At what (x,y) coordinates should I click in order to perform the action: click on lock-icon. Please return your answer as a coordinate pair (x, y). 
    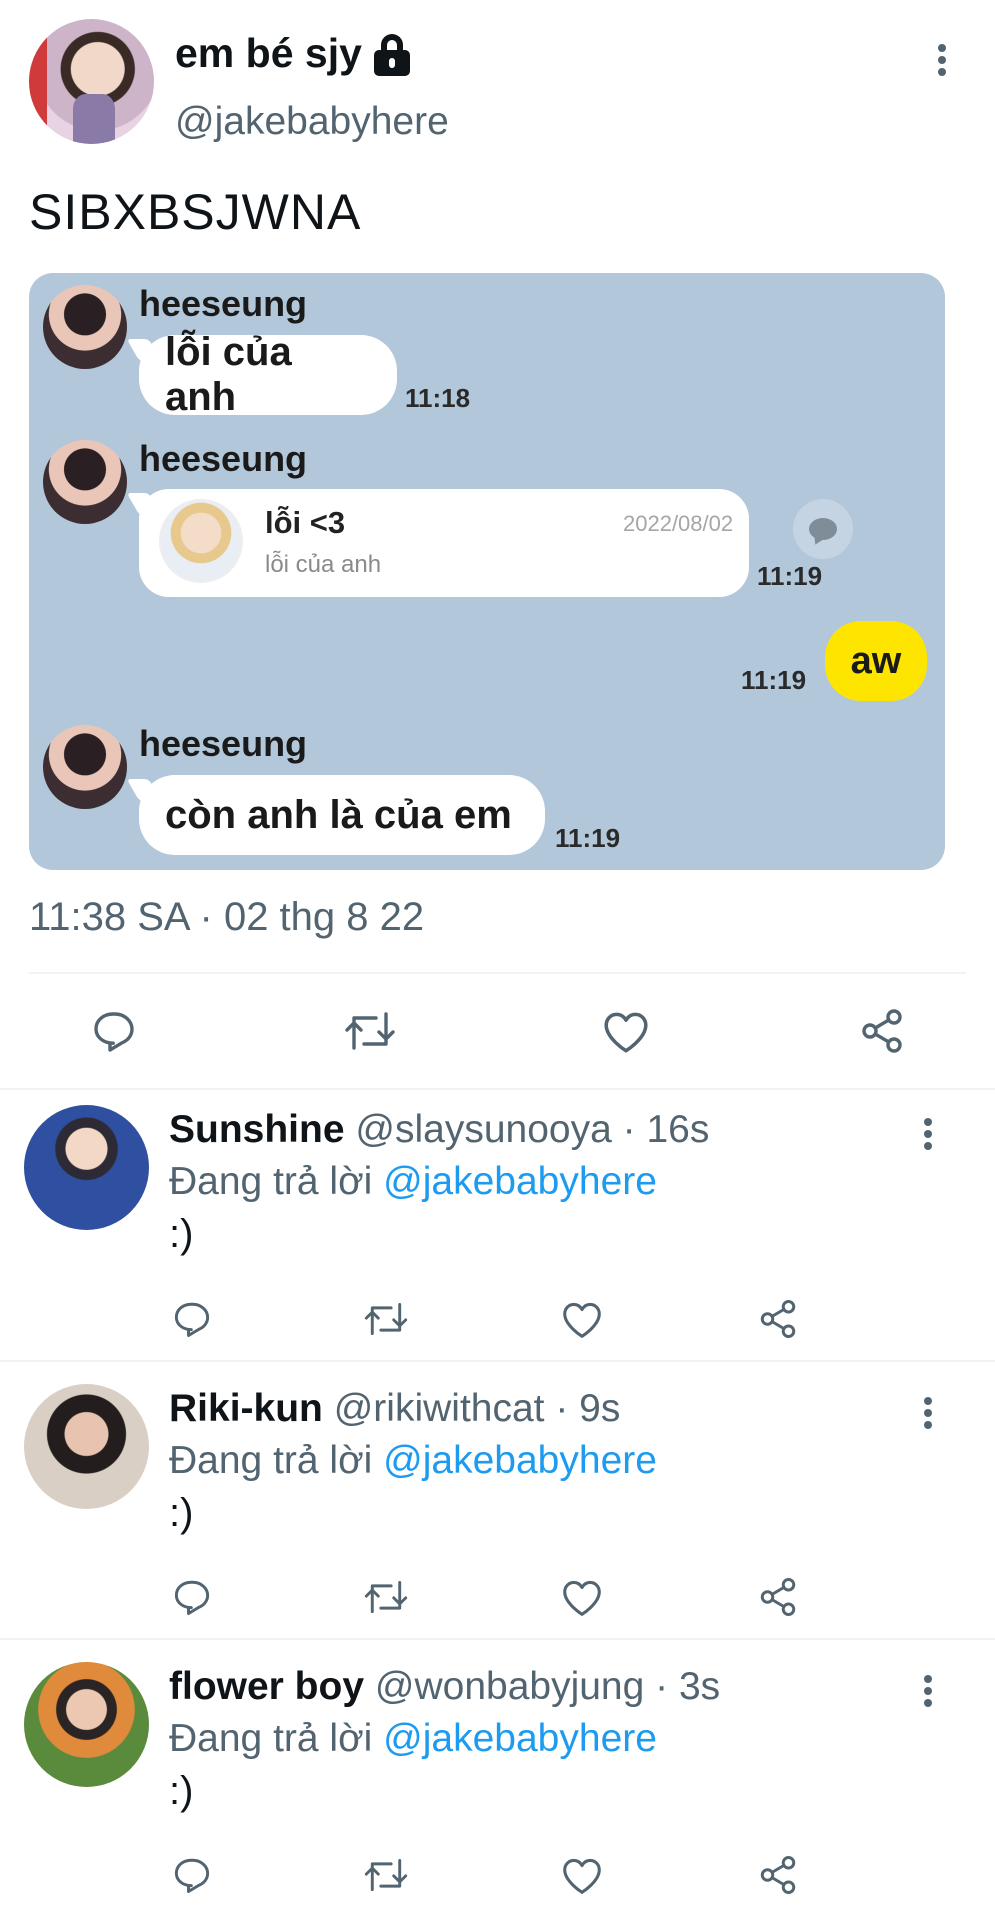
    Looking at the image, I should click on (392, 54).